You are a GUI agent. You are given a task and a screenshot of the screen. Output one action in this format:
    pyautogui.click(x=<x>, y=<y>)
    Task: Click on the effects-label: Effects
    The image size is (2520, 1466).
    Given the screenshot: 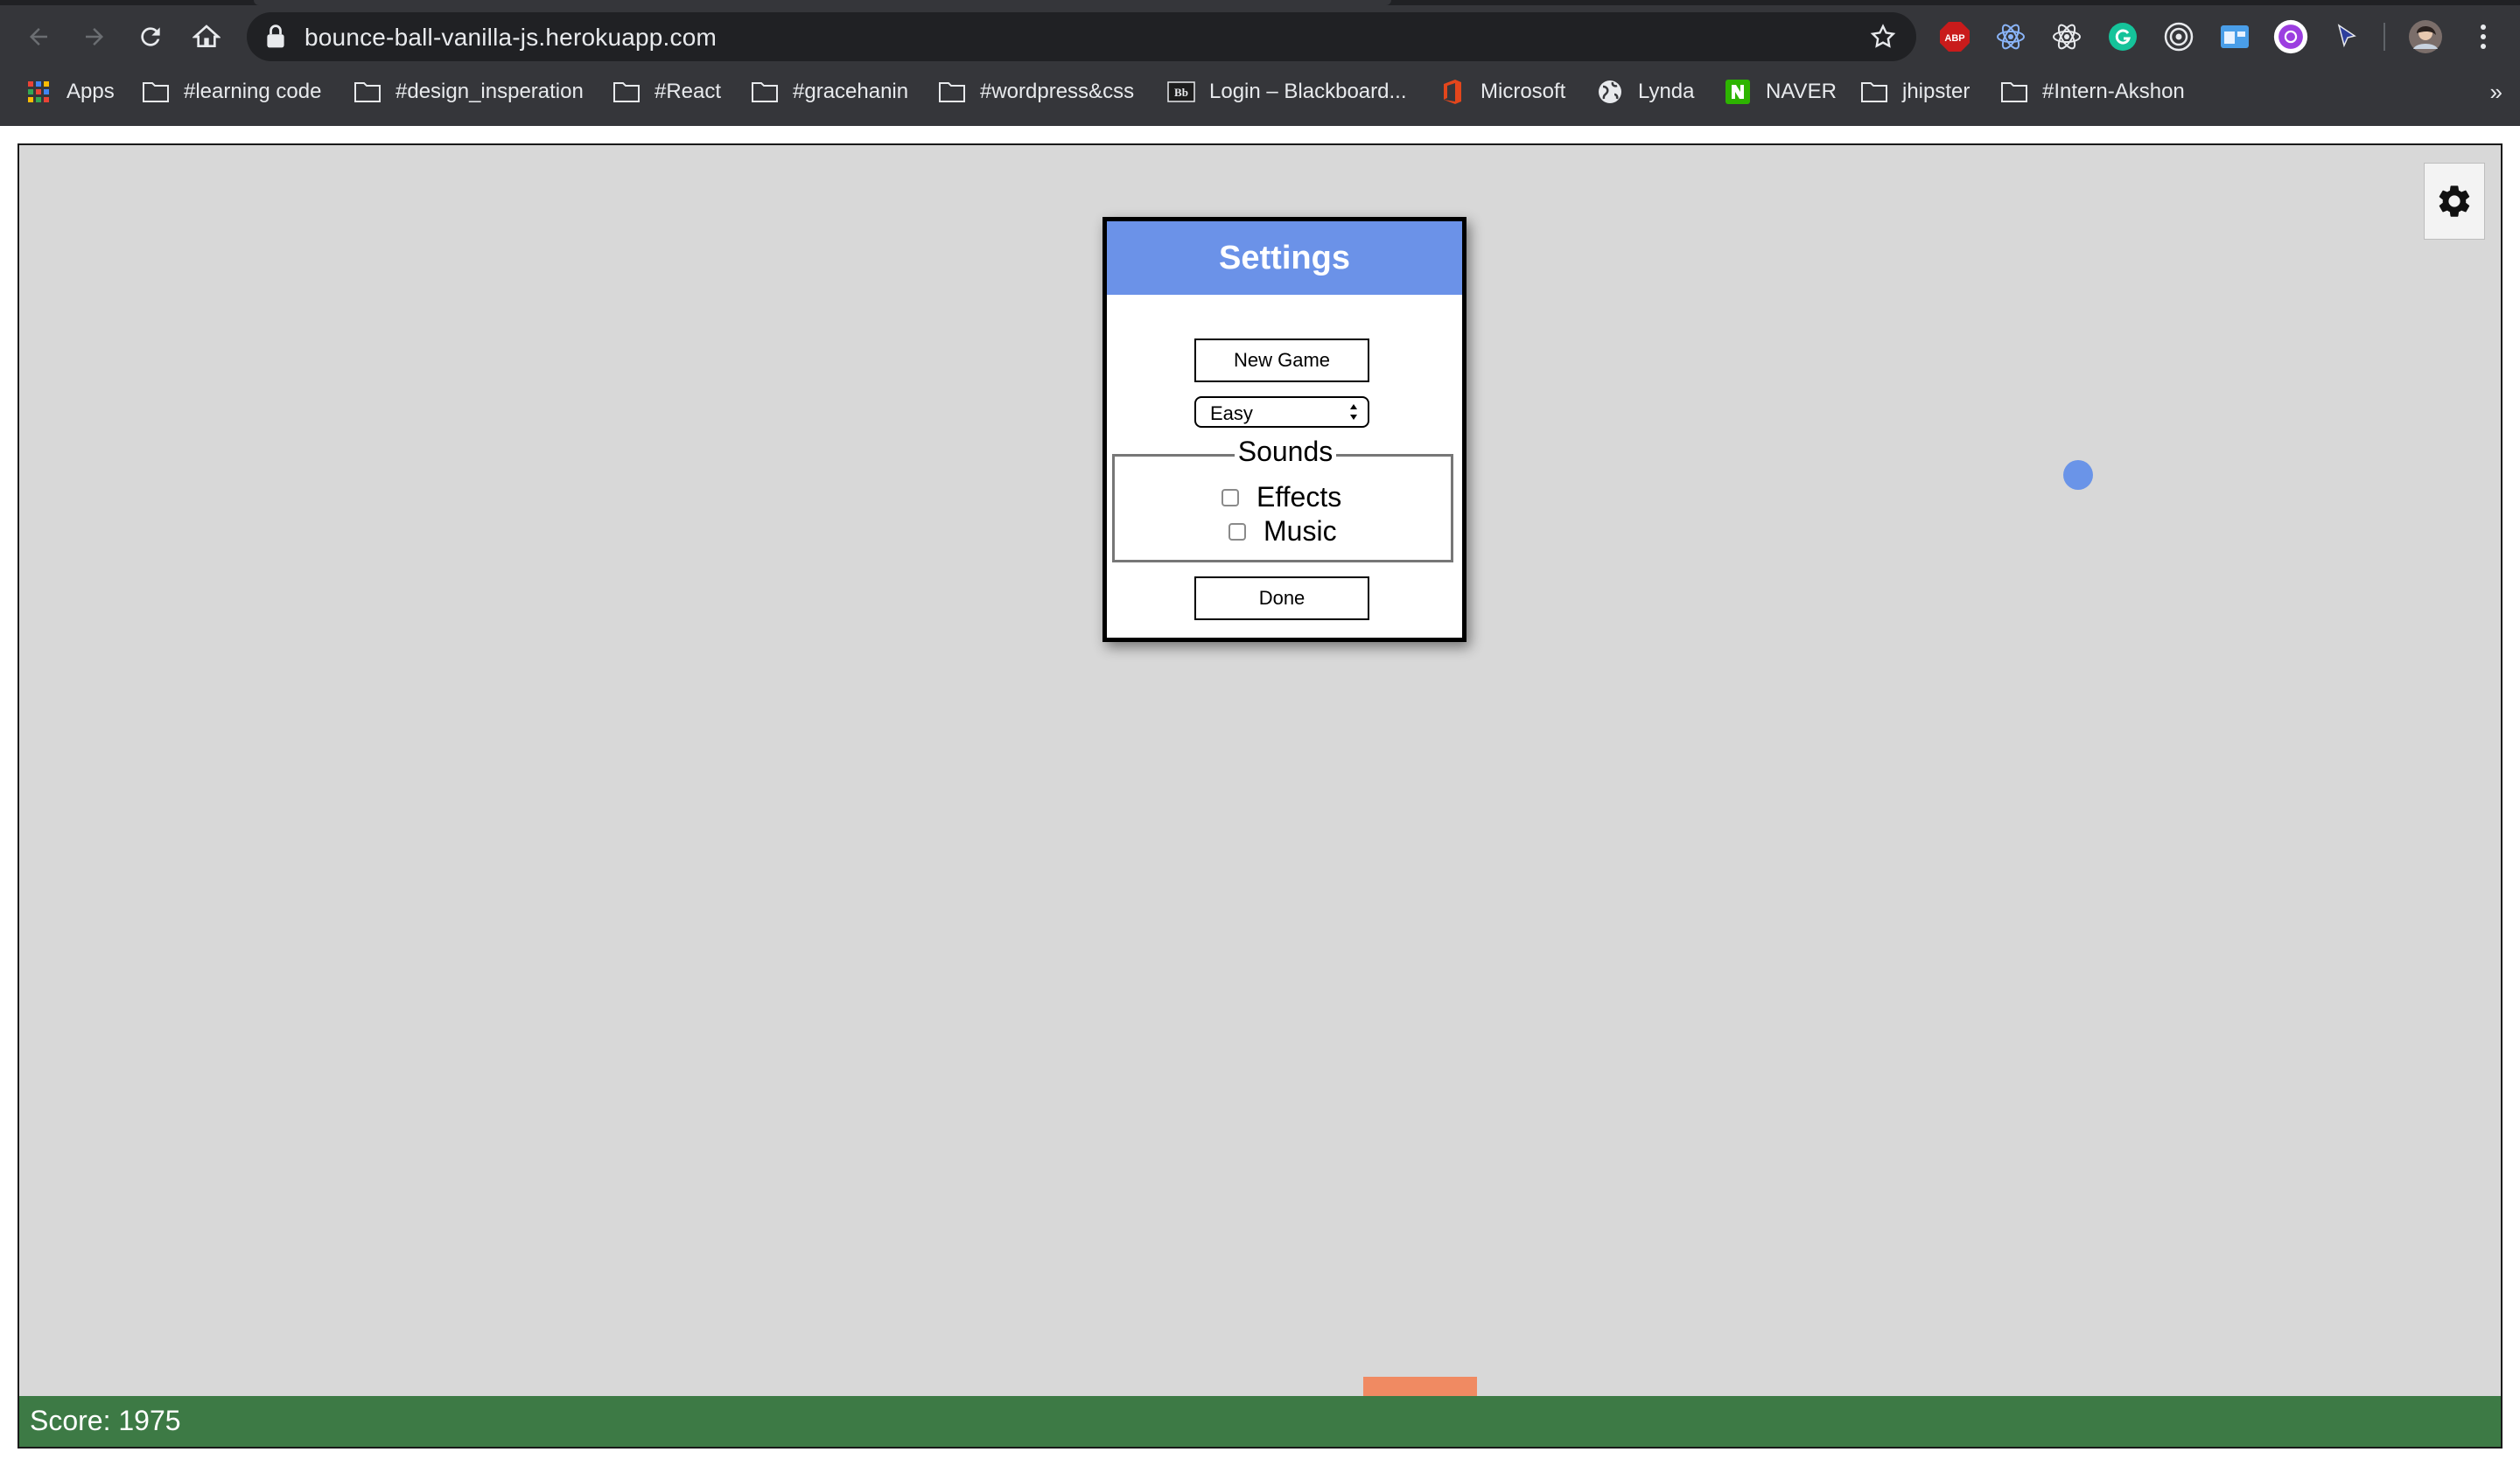 What is the action you would take?
    pyautogui.click(x=1299, y=497)
    